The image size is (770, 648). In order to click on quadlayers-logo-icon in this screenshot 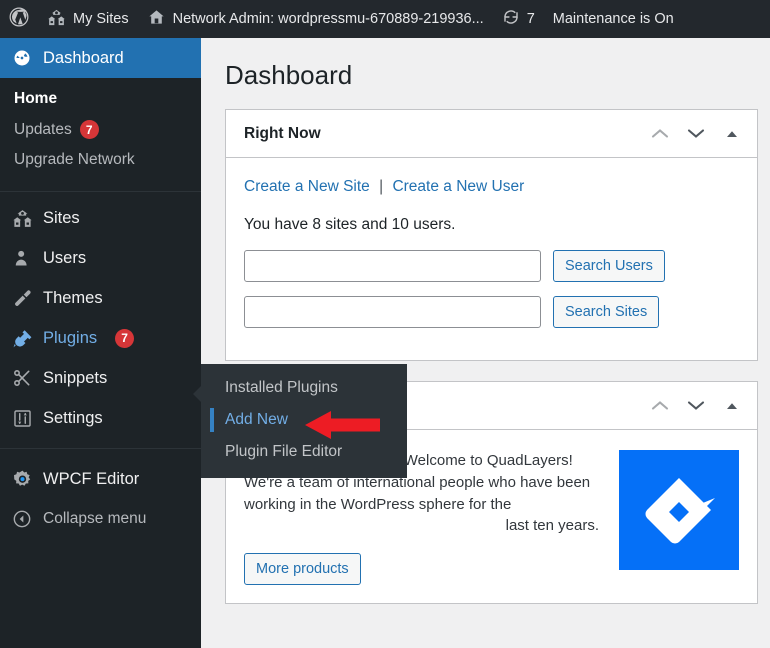, I will do `click(679, 510)`.